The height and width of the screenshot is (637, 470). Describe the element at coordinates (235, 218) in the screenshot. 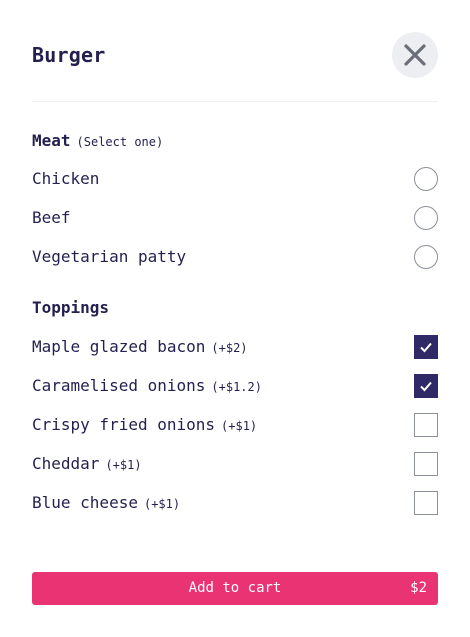

I see `meat-option-beef: Beef` at that location.